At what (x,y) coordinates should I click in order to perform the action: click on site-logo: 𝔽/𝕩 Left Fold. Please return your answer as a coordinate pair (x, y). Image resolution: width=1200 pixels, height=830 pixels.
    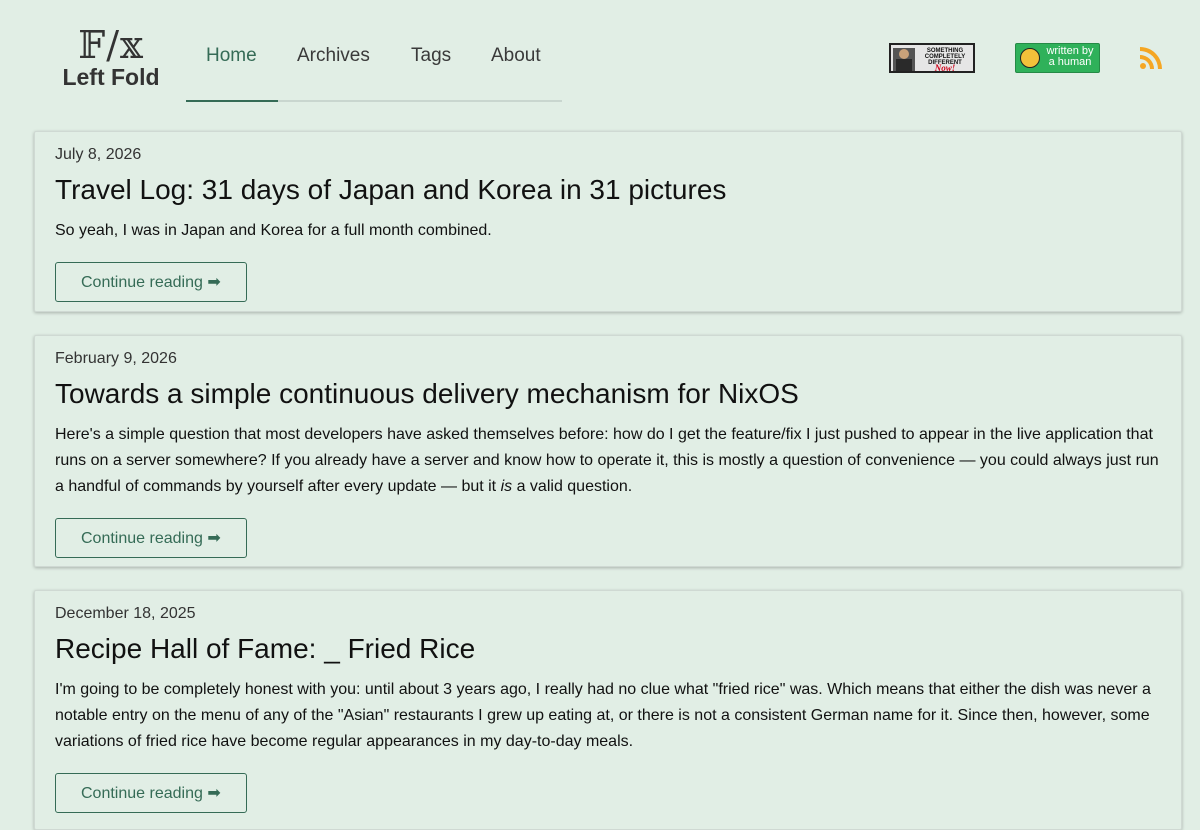
    Looking at the image, I should click on (111, 58).